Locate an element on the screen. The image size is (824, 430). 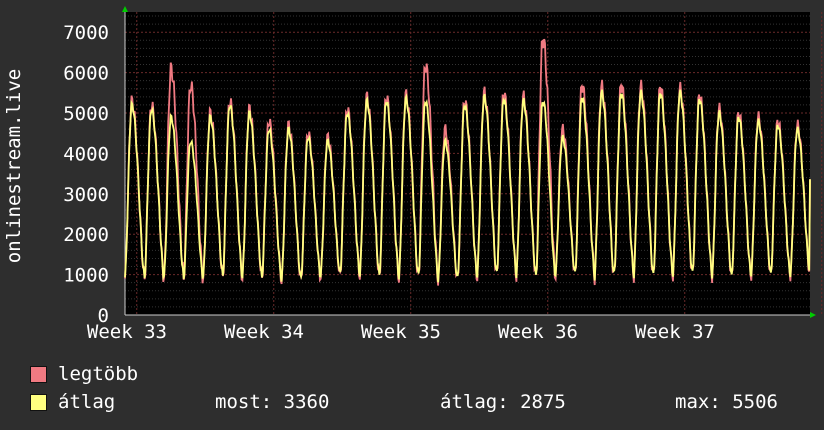
x-axis: Week 33 Week 34 Week 35 Week 36 Week 37 is located at coordinates (401, 332).